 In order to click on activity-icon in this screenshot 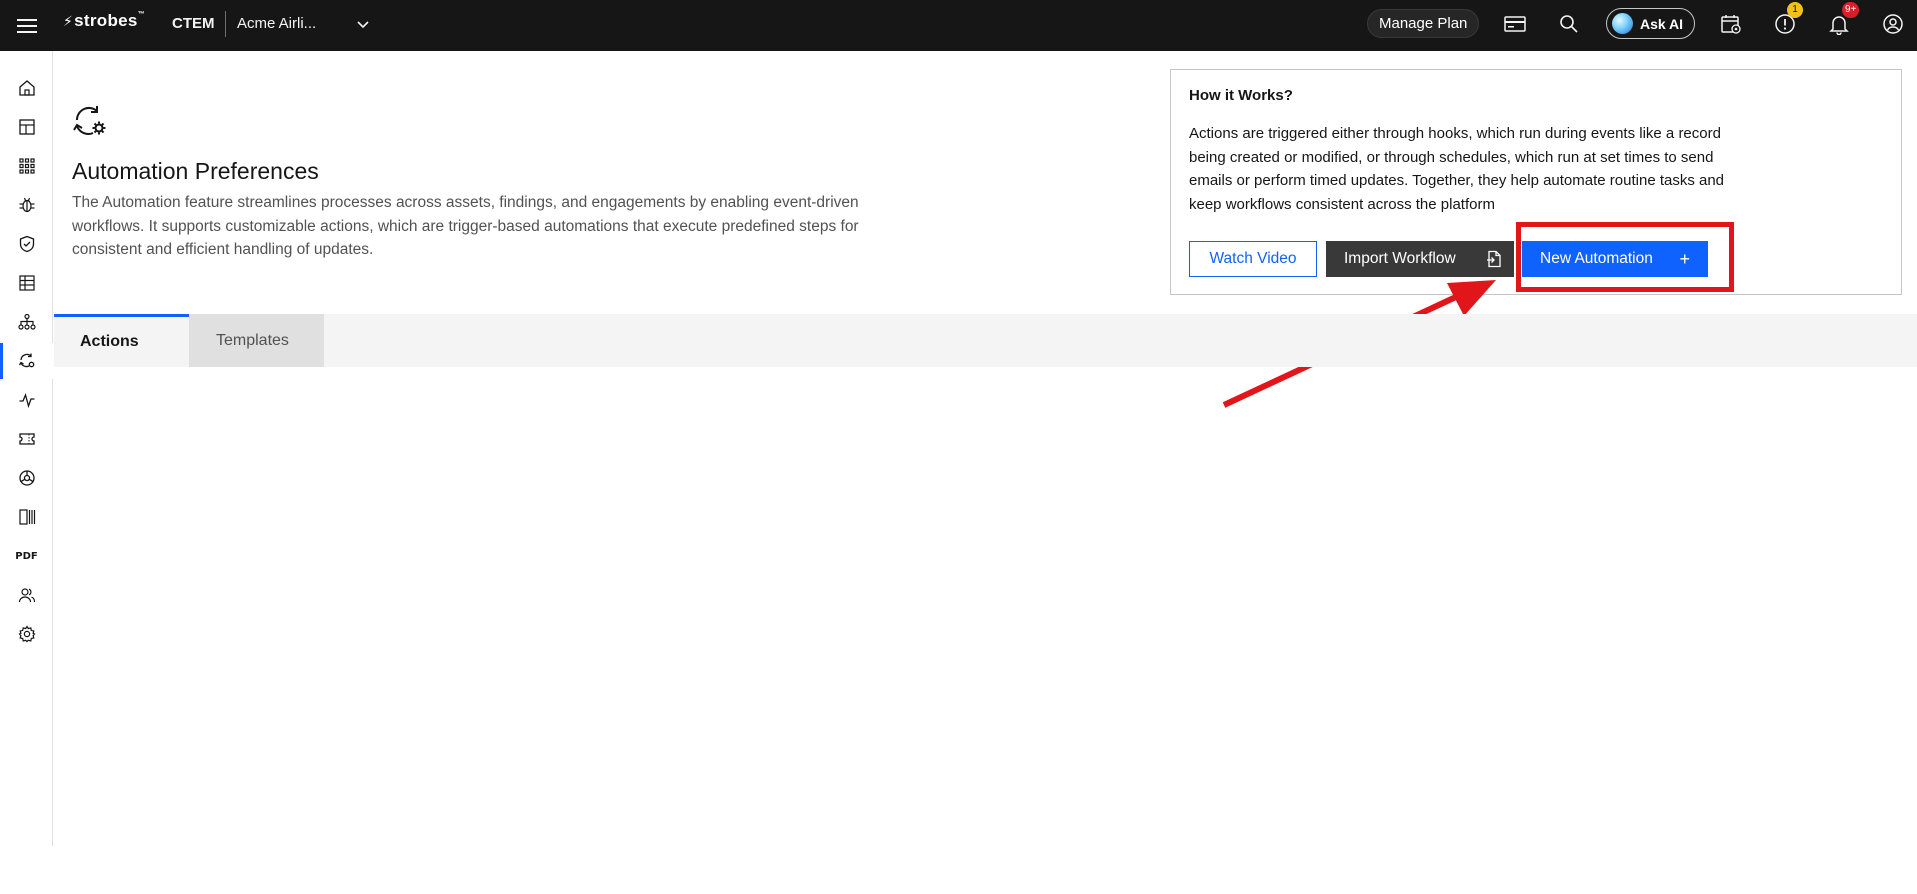, I will do `click(26, 401)`.